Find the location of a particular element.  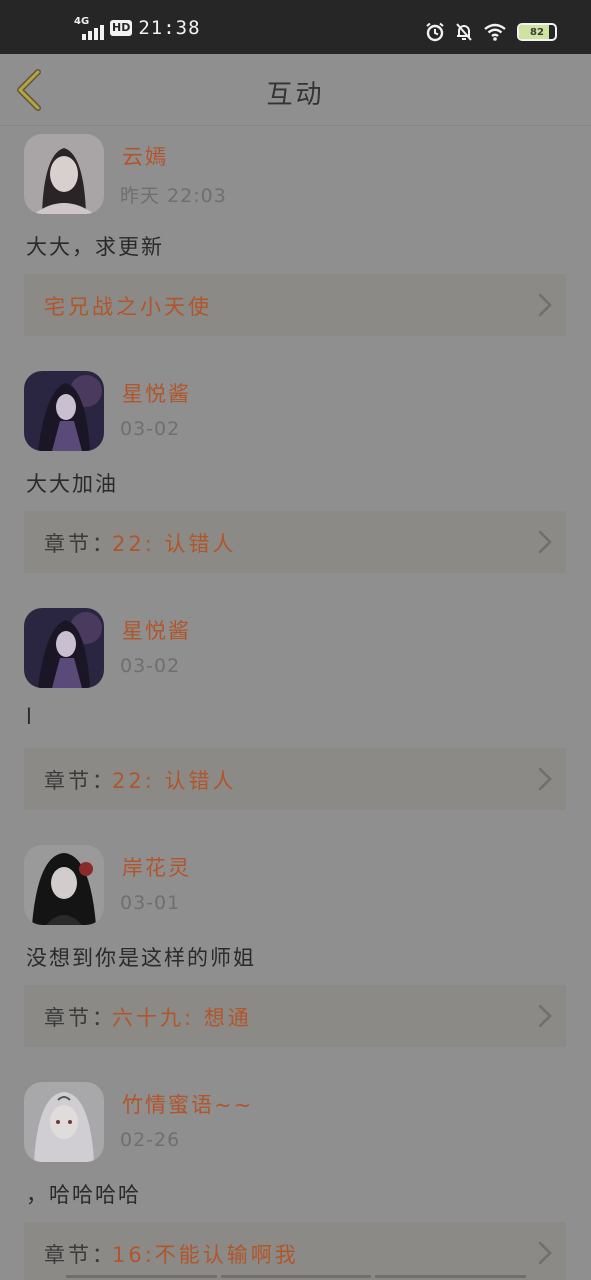

comment-text: 大大，求更新 is located at coordinates (95, 247).